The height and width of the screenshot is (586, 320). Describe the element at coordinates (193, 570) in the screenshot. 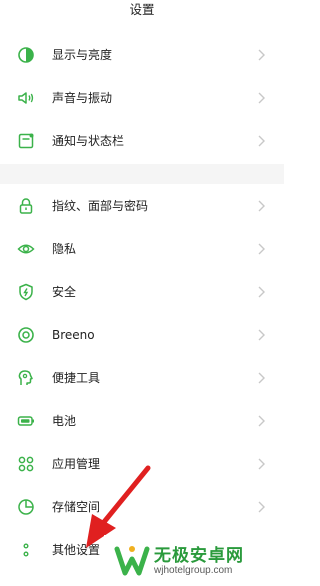

I see `watermark-url: wjhotelgroup.com` at that location.